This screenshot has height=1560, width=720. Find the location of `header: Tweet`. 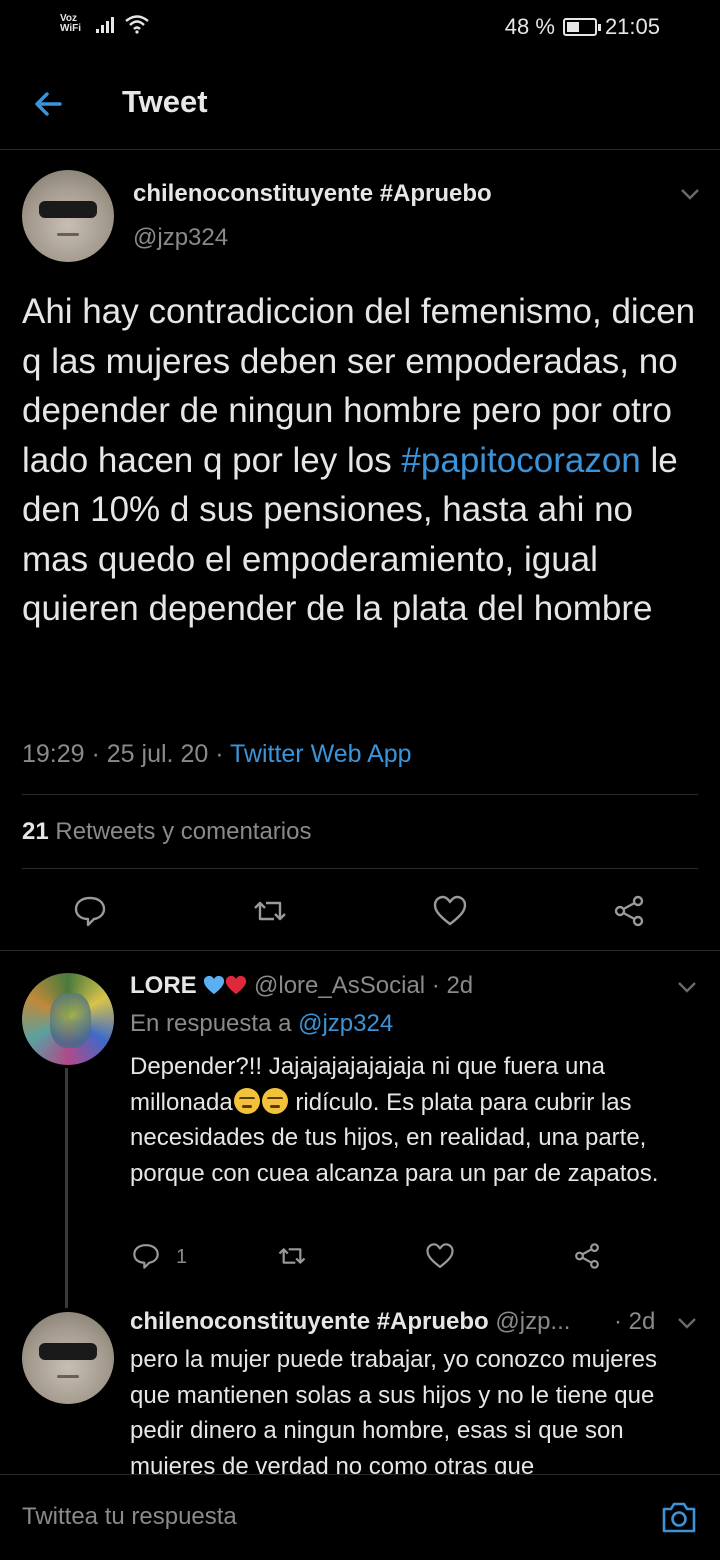

header: Tweet is located at coordinates (360, 103).